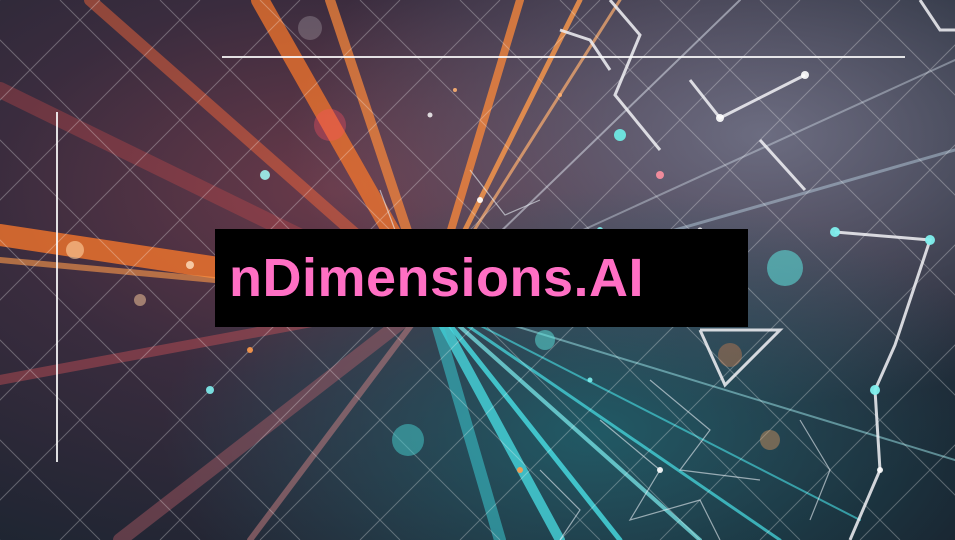  I want to click on slide-title: nDimensions.AI, so click(437, 278).